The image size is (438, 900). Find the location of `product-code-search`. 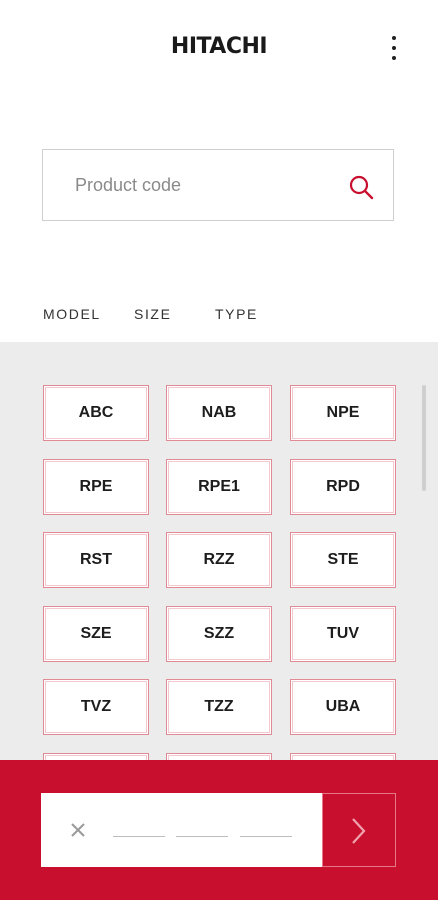

product-code-search is located at coordinates (218, 185).